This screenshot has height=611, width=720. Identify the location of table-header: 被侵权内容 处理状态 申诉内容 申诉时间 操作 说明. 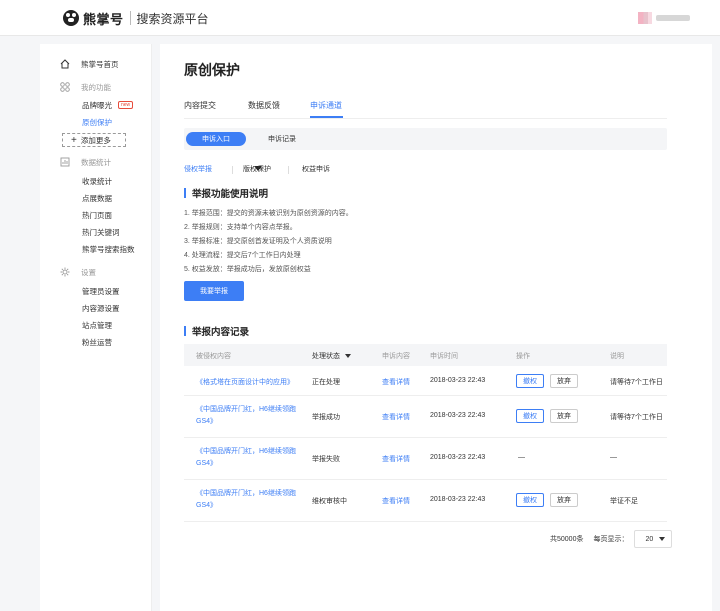
(425, 355).